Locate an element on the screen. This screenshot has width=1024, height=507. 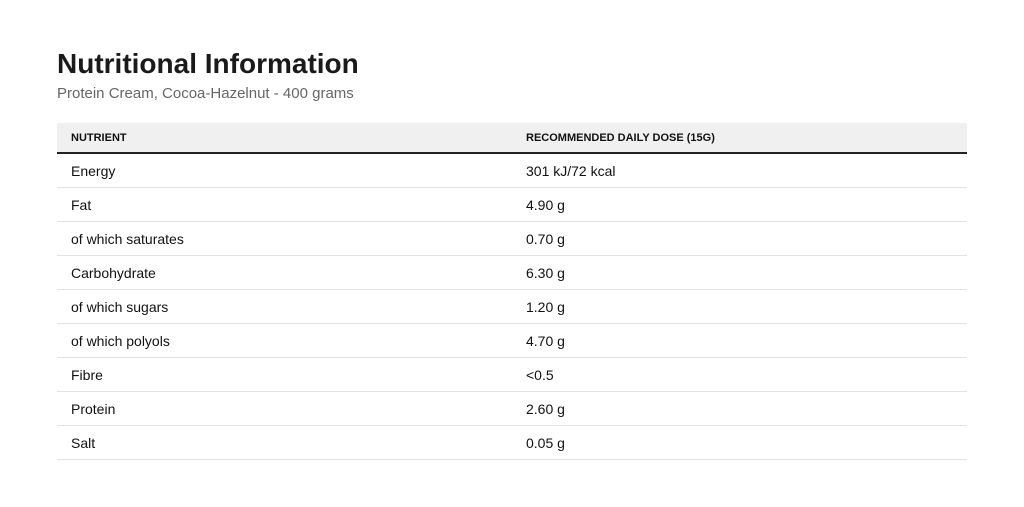
nutrient-name: of which saturates is located at coordinates (284, 238).